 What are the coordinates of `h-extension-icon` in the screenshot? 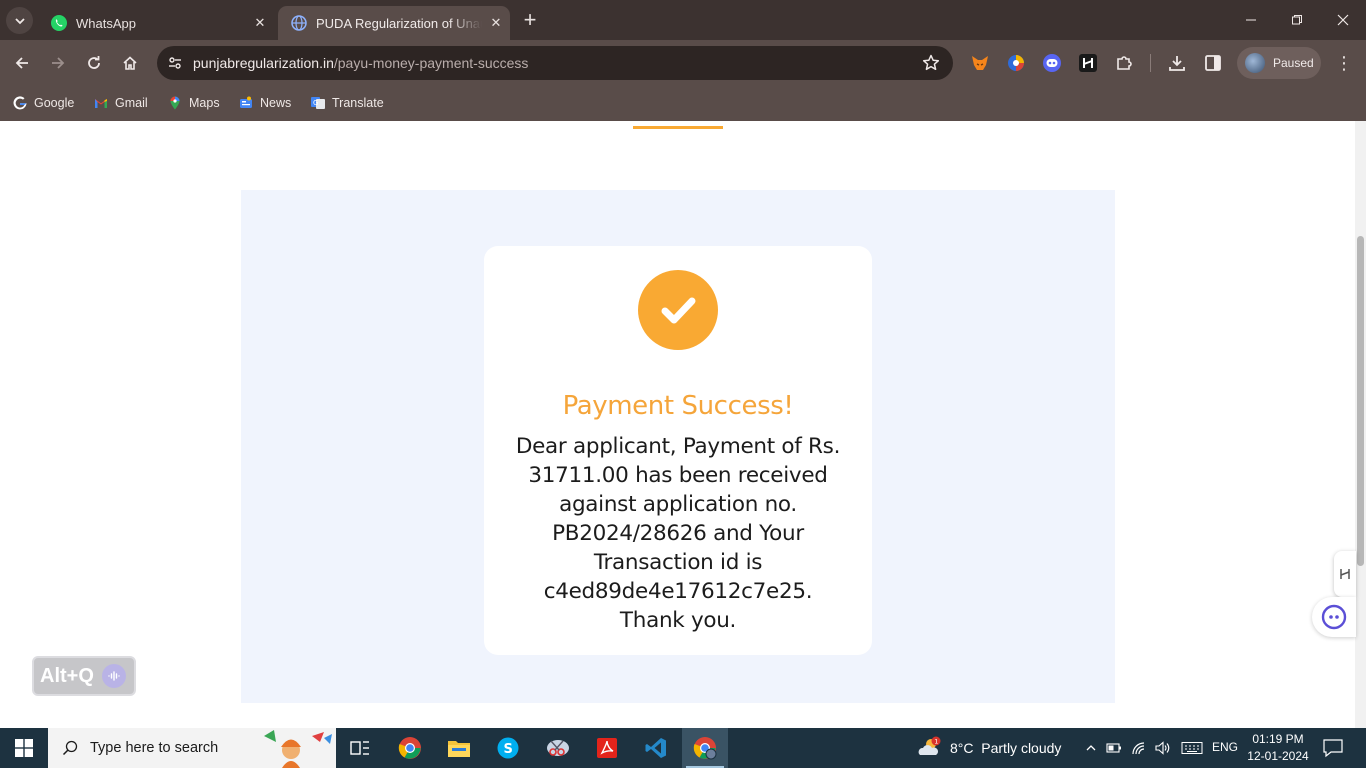 It's located at (1088, 63).